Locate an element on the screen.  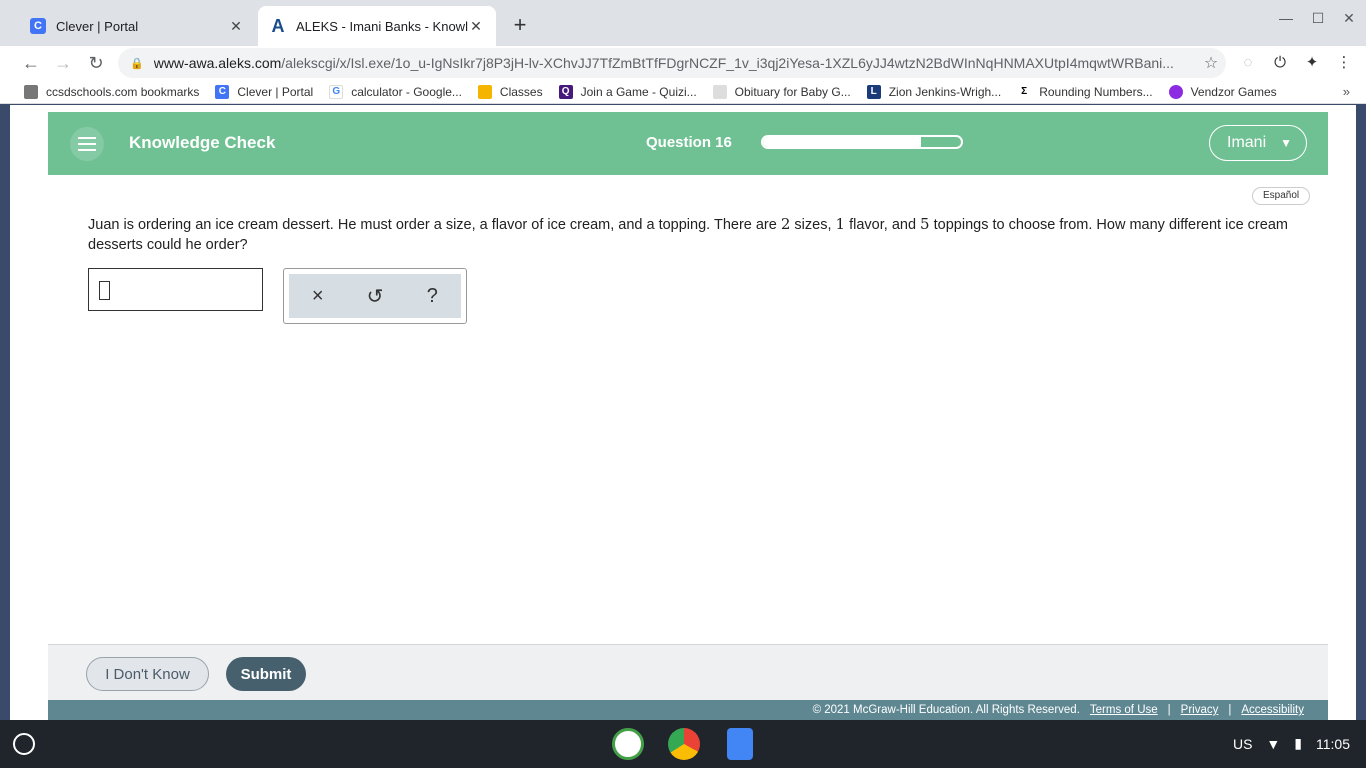
minimize-icon: — is located at coordinates (1286, 18).